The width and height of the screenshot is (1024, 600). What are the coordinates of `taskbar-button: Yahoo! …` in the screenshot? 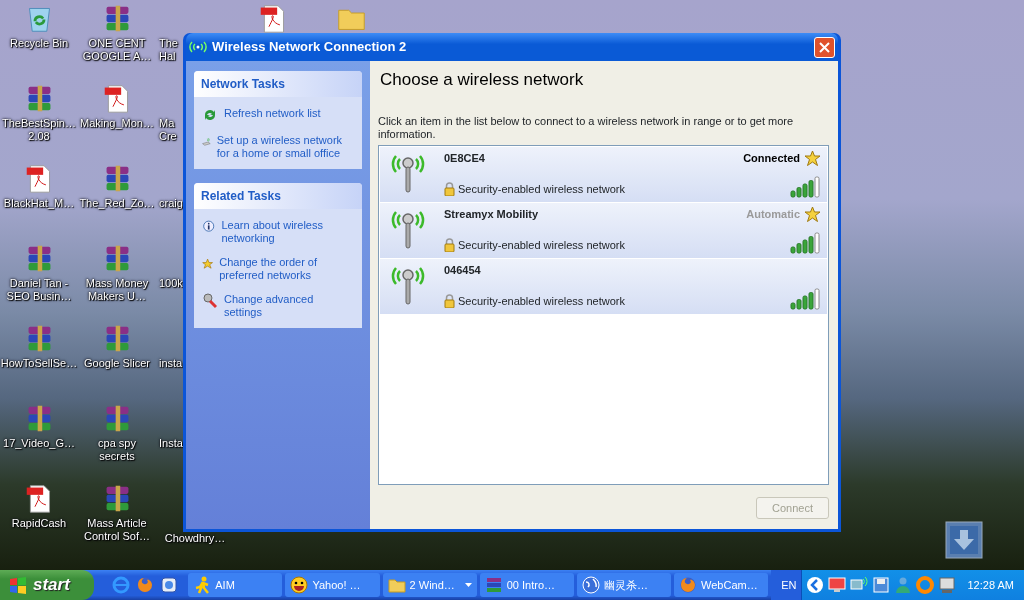 It's located at (332, 585).